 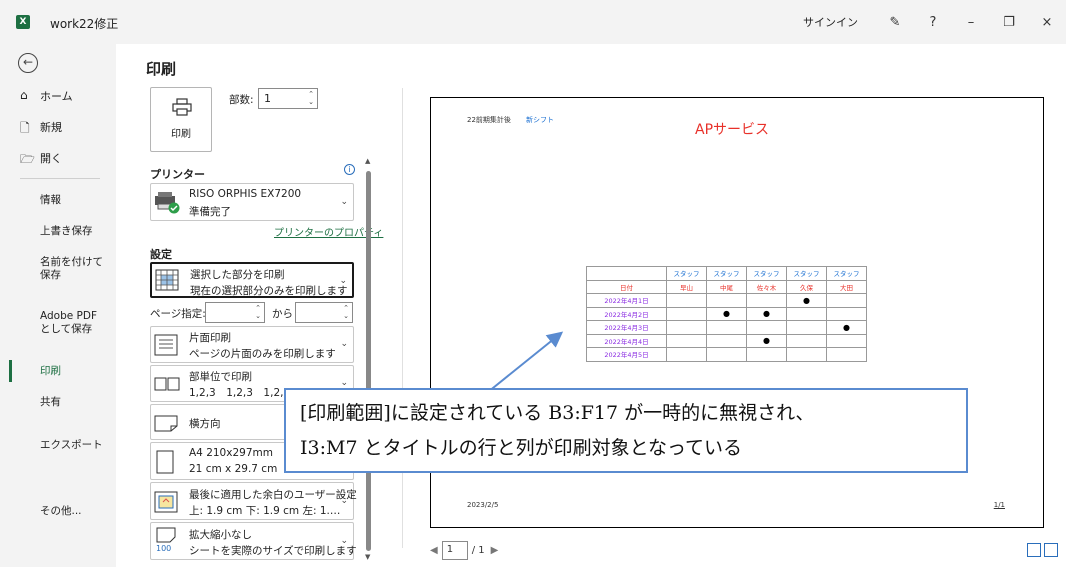 I want to click on preview-title: APサービス, so click(x=732, y=130).